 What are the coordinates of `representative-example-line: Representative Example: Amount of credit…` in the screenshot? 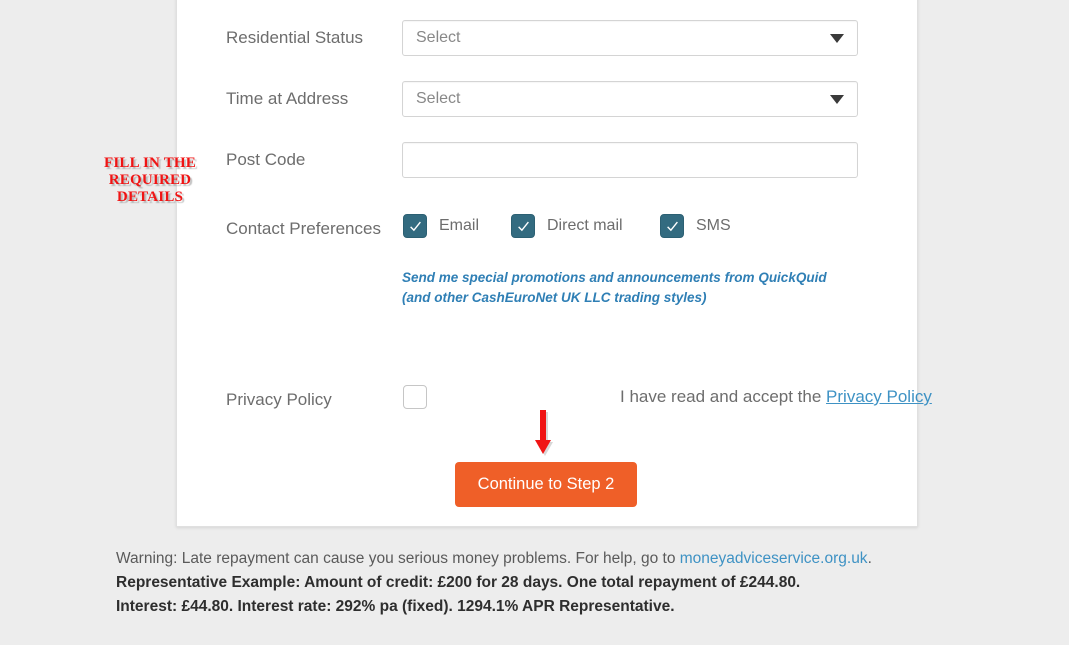 It's located at (458, 582).